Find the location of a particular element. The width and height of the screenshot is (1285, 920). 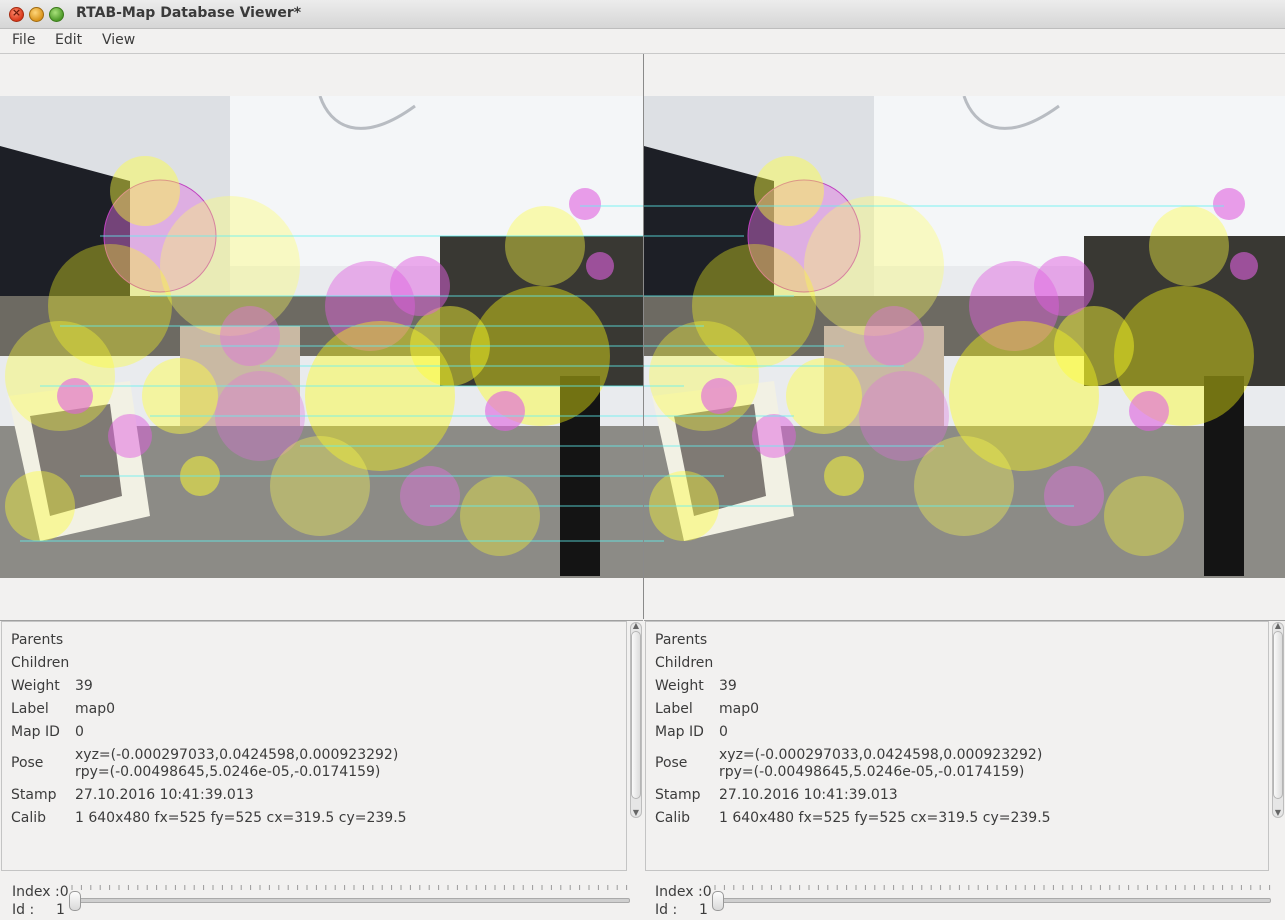

left-id-value: 1 is located at coordinates (60, 910).